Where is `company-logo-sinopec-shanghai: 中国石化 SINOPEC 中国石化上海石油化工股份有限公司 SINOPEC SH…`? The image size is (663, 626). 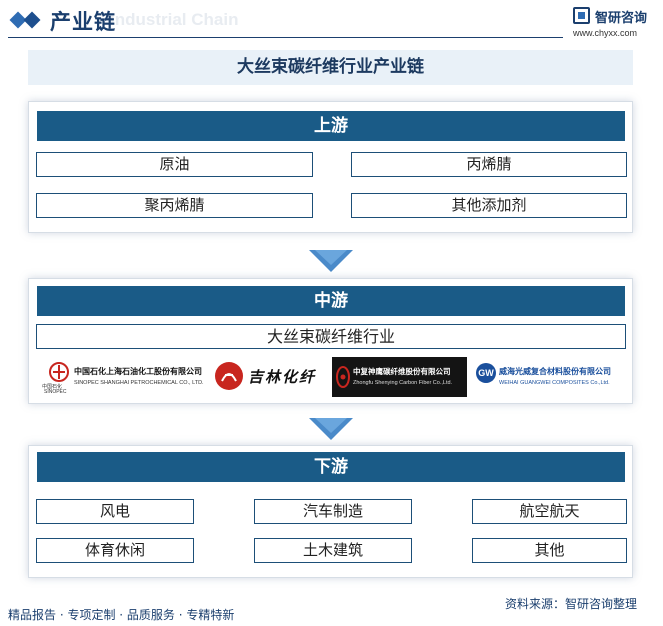
company-logo-sinopec-shanghai: 中国石化 SINOPEC 中国石化上海石油化工股份有限公司 SINOPEC SH… is located at coordinates (124, 377).